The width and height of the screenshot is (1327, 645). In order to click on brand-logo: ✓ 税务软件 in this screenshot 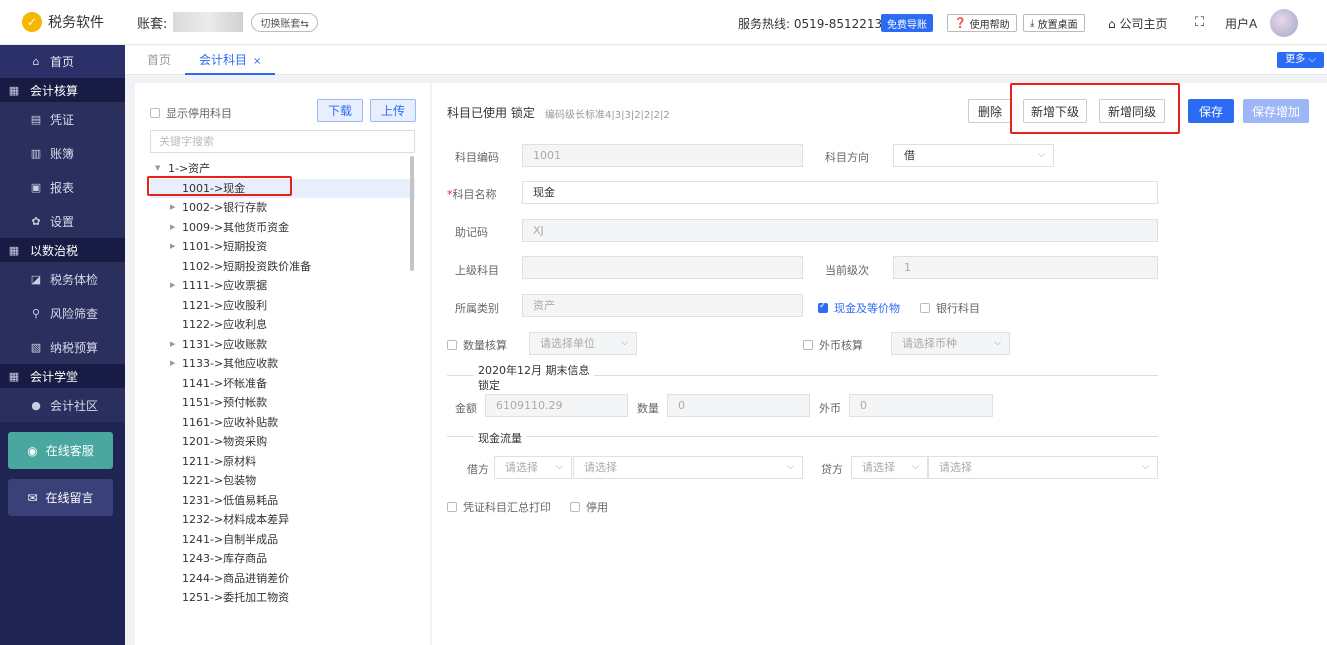, I will do `click(62, 22)`.